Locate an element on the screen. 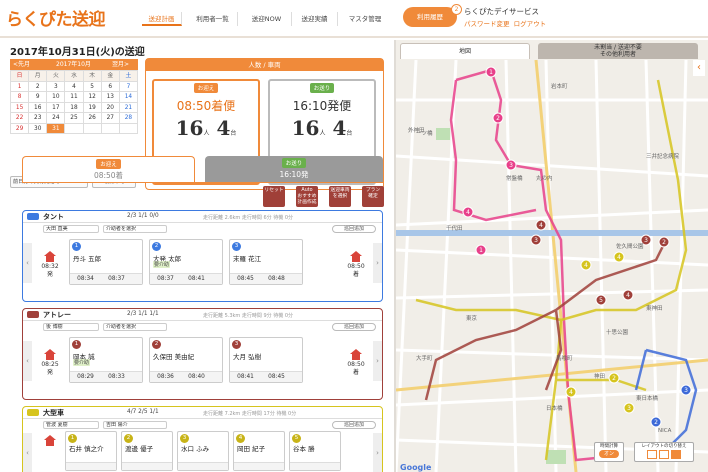 The height and width of the screenshot is (472, 708). collapse-icon: ‹ is located at coordinates (699, 68).